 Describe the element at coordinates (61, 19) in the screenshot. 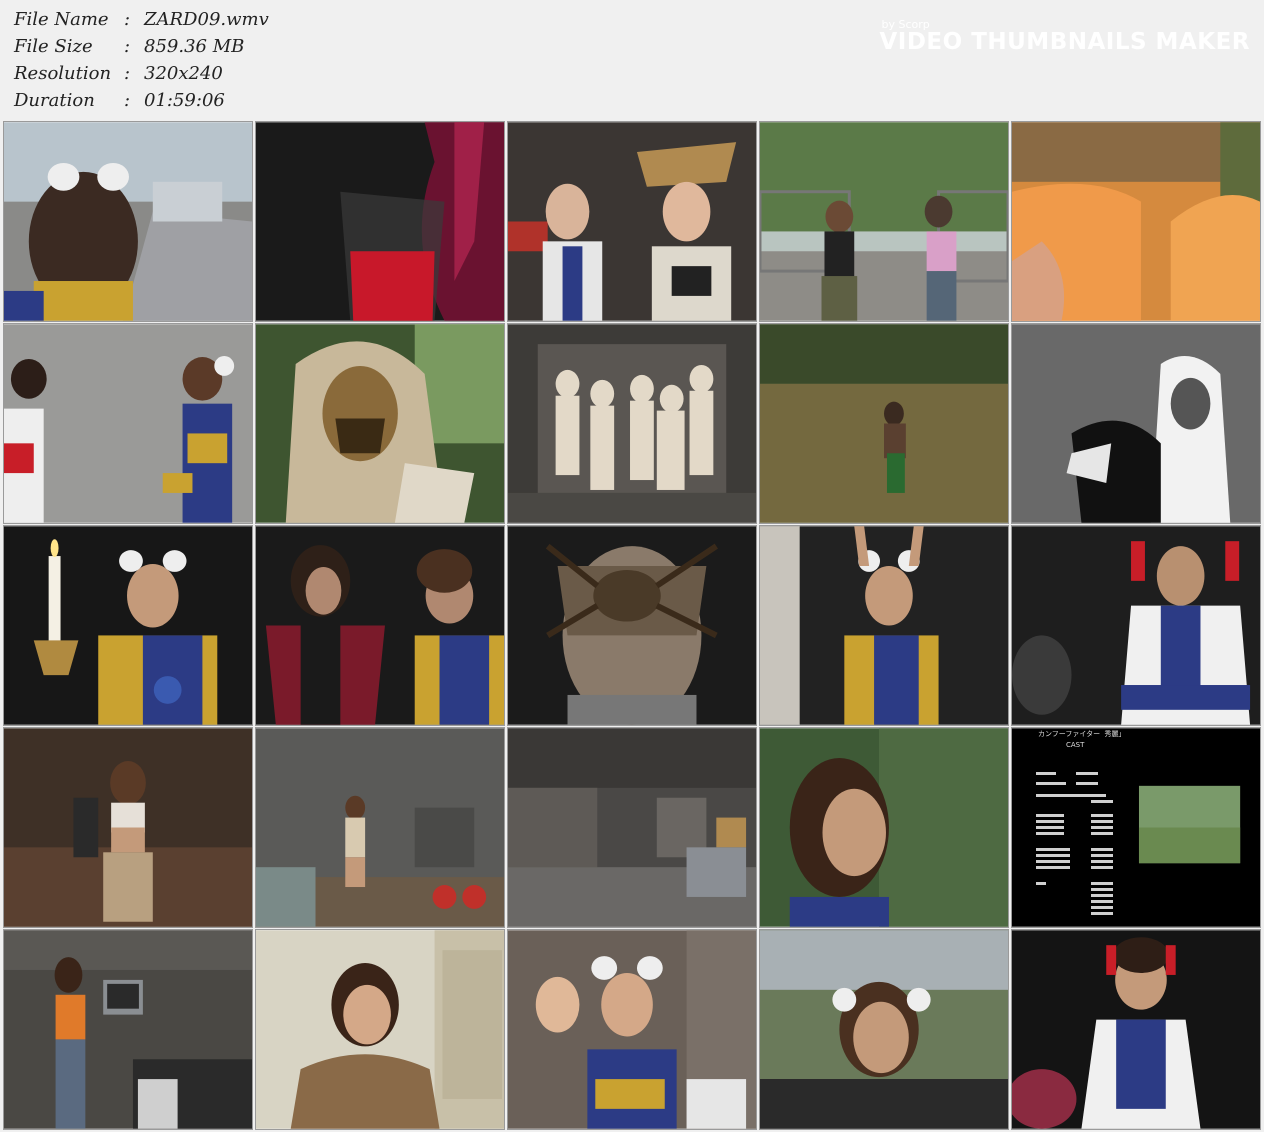

I see `file-name-label: File Name` at that location.